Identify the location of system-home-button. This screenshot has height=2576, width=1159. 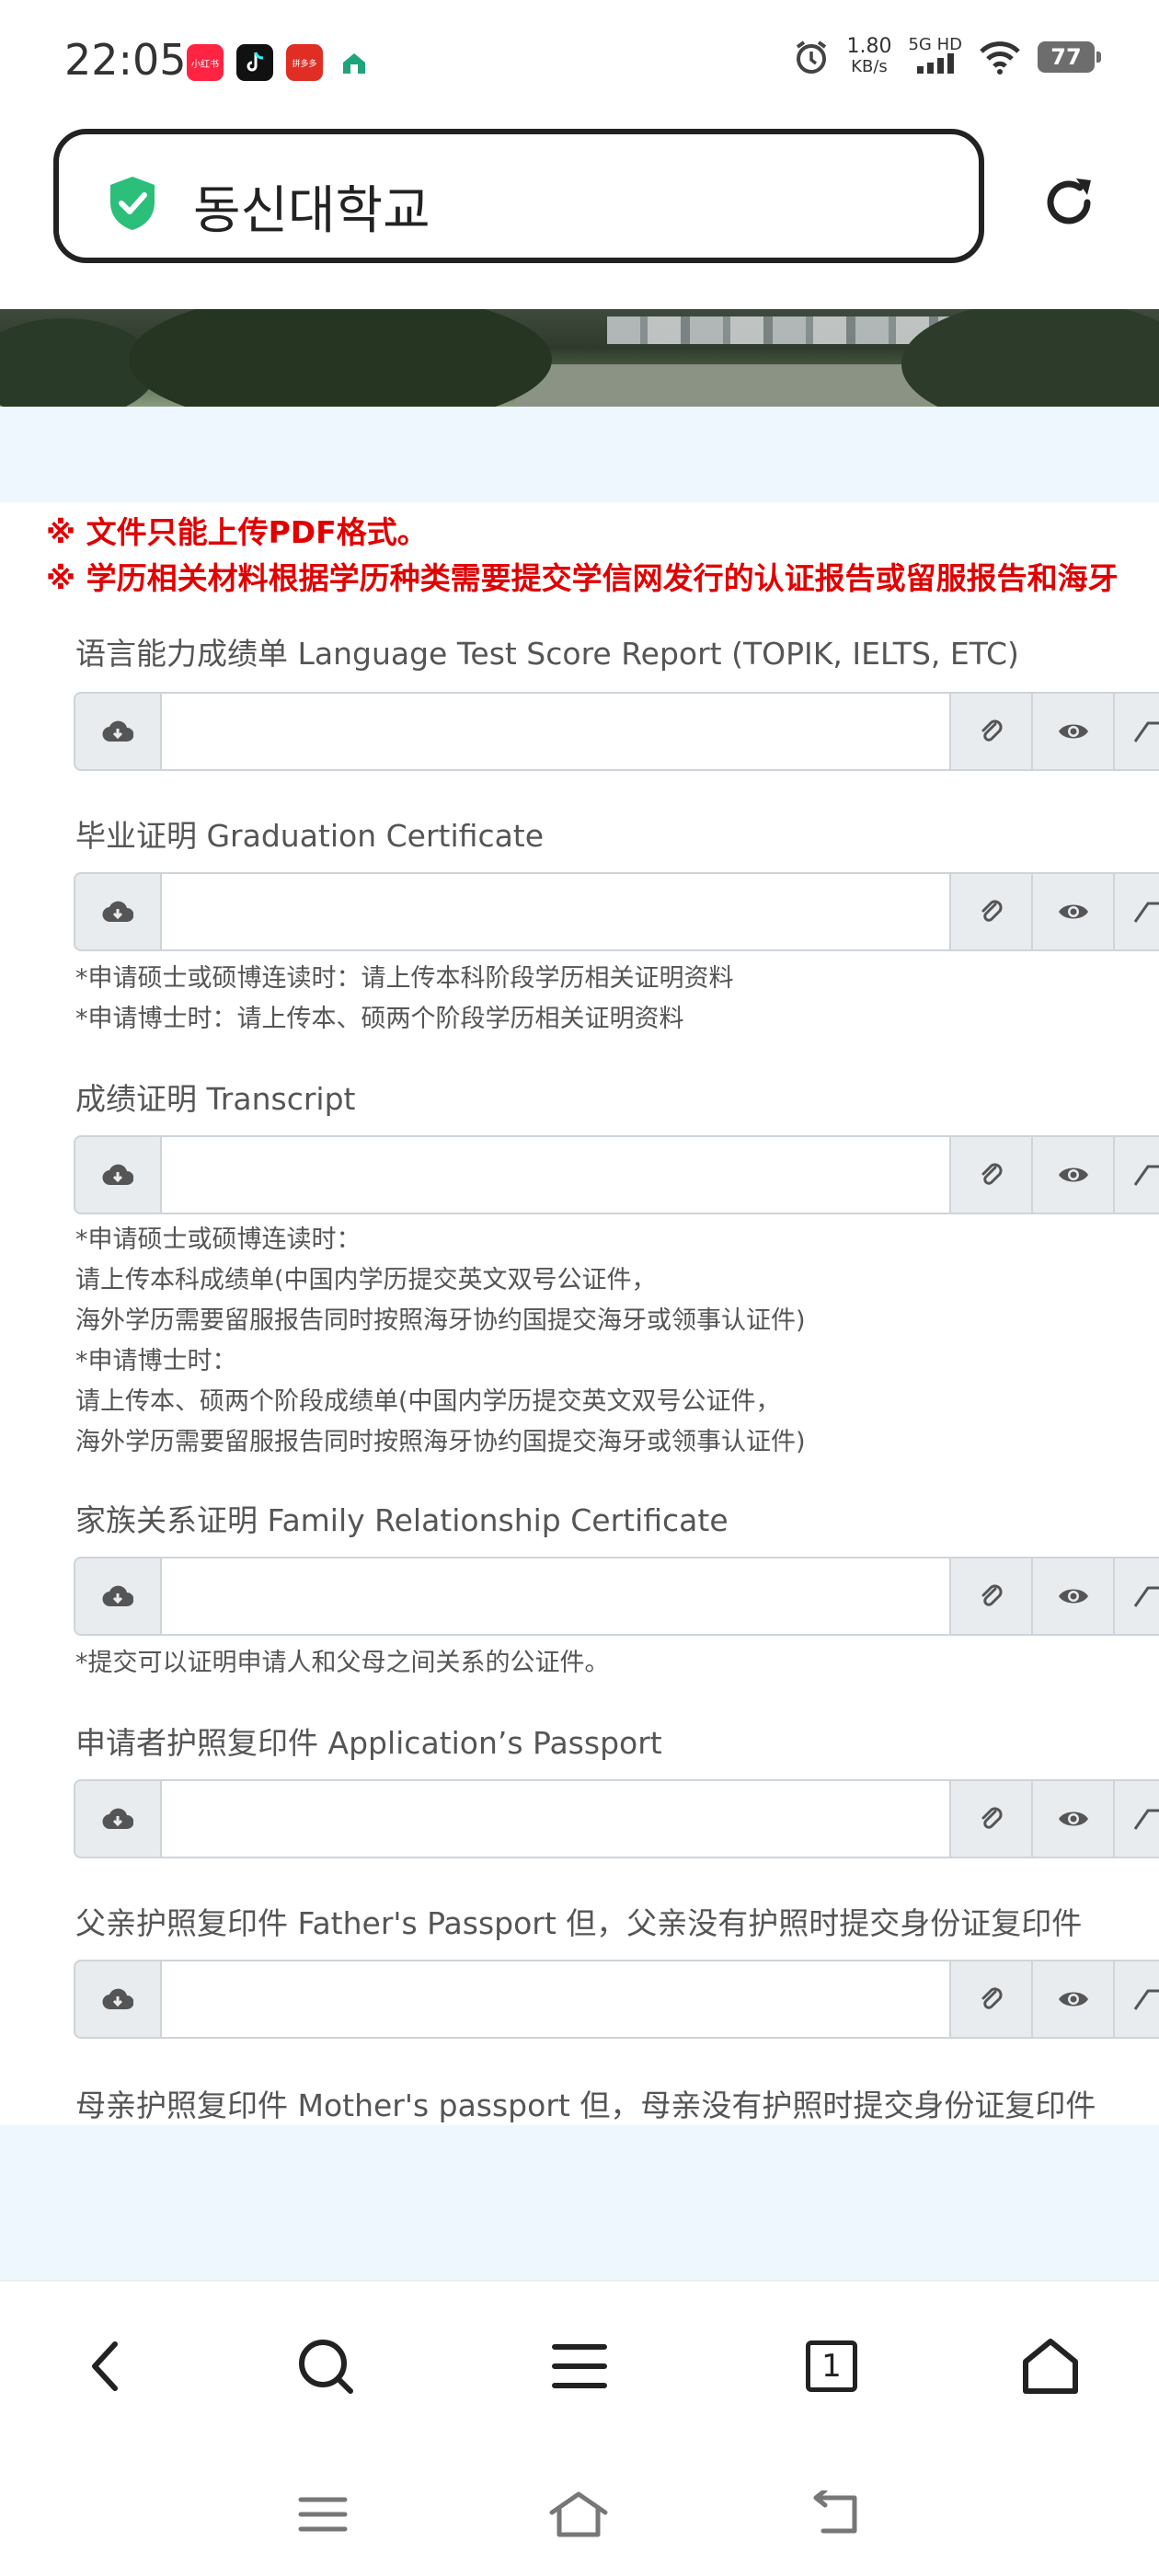
(578, 2514).